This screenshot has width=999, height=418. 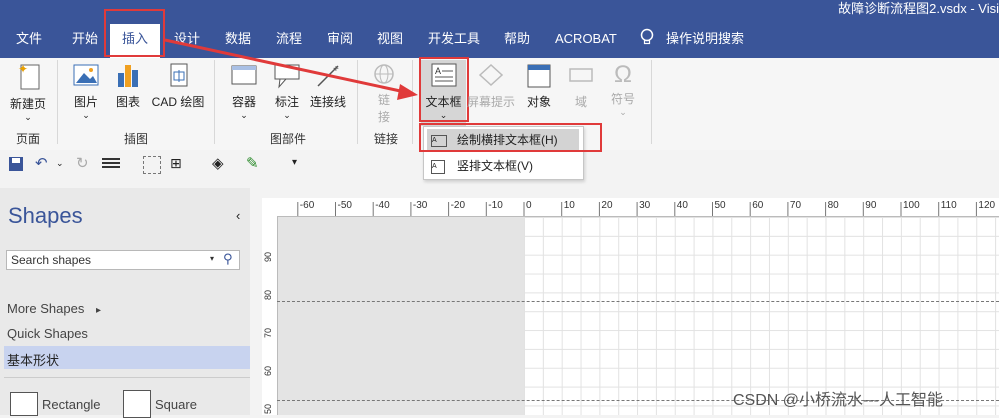 I want to click on divider, so click(x=127, y=377).